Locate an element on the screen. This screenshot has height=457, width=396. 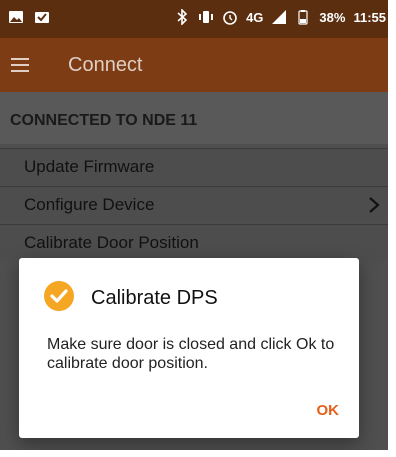
alarm-icon is located at coordinates (230, 18).